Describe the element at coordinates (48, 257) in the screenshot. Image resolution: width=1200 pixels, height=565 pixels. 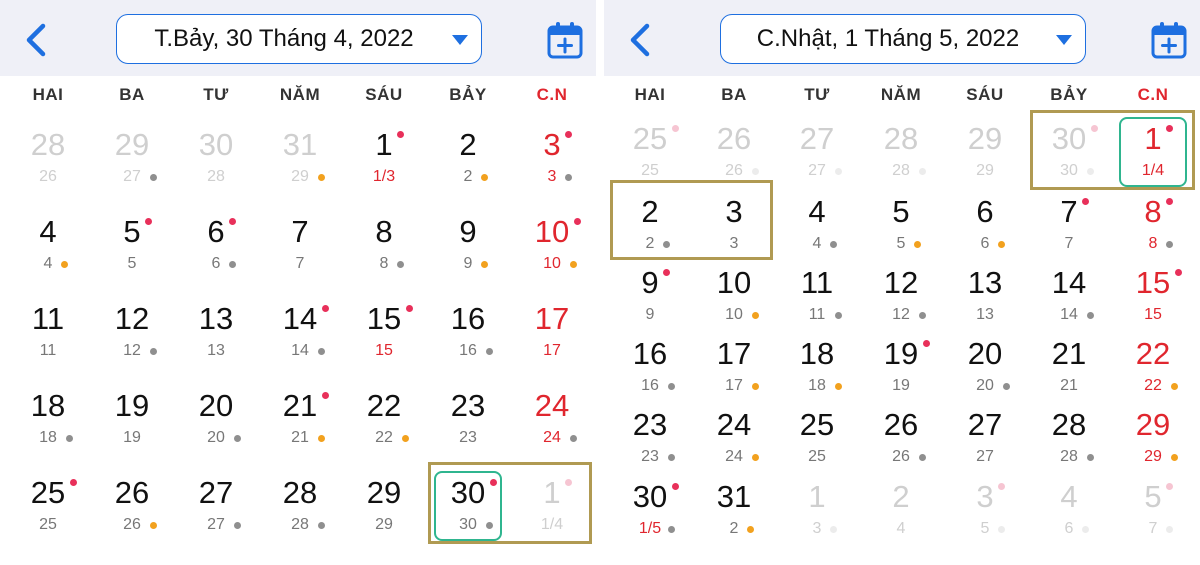
I see `calendar-day: 44` at that location.